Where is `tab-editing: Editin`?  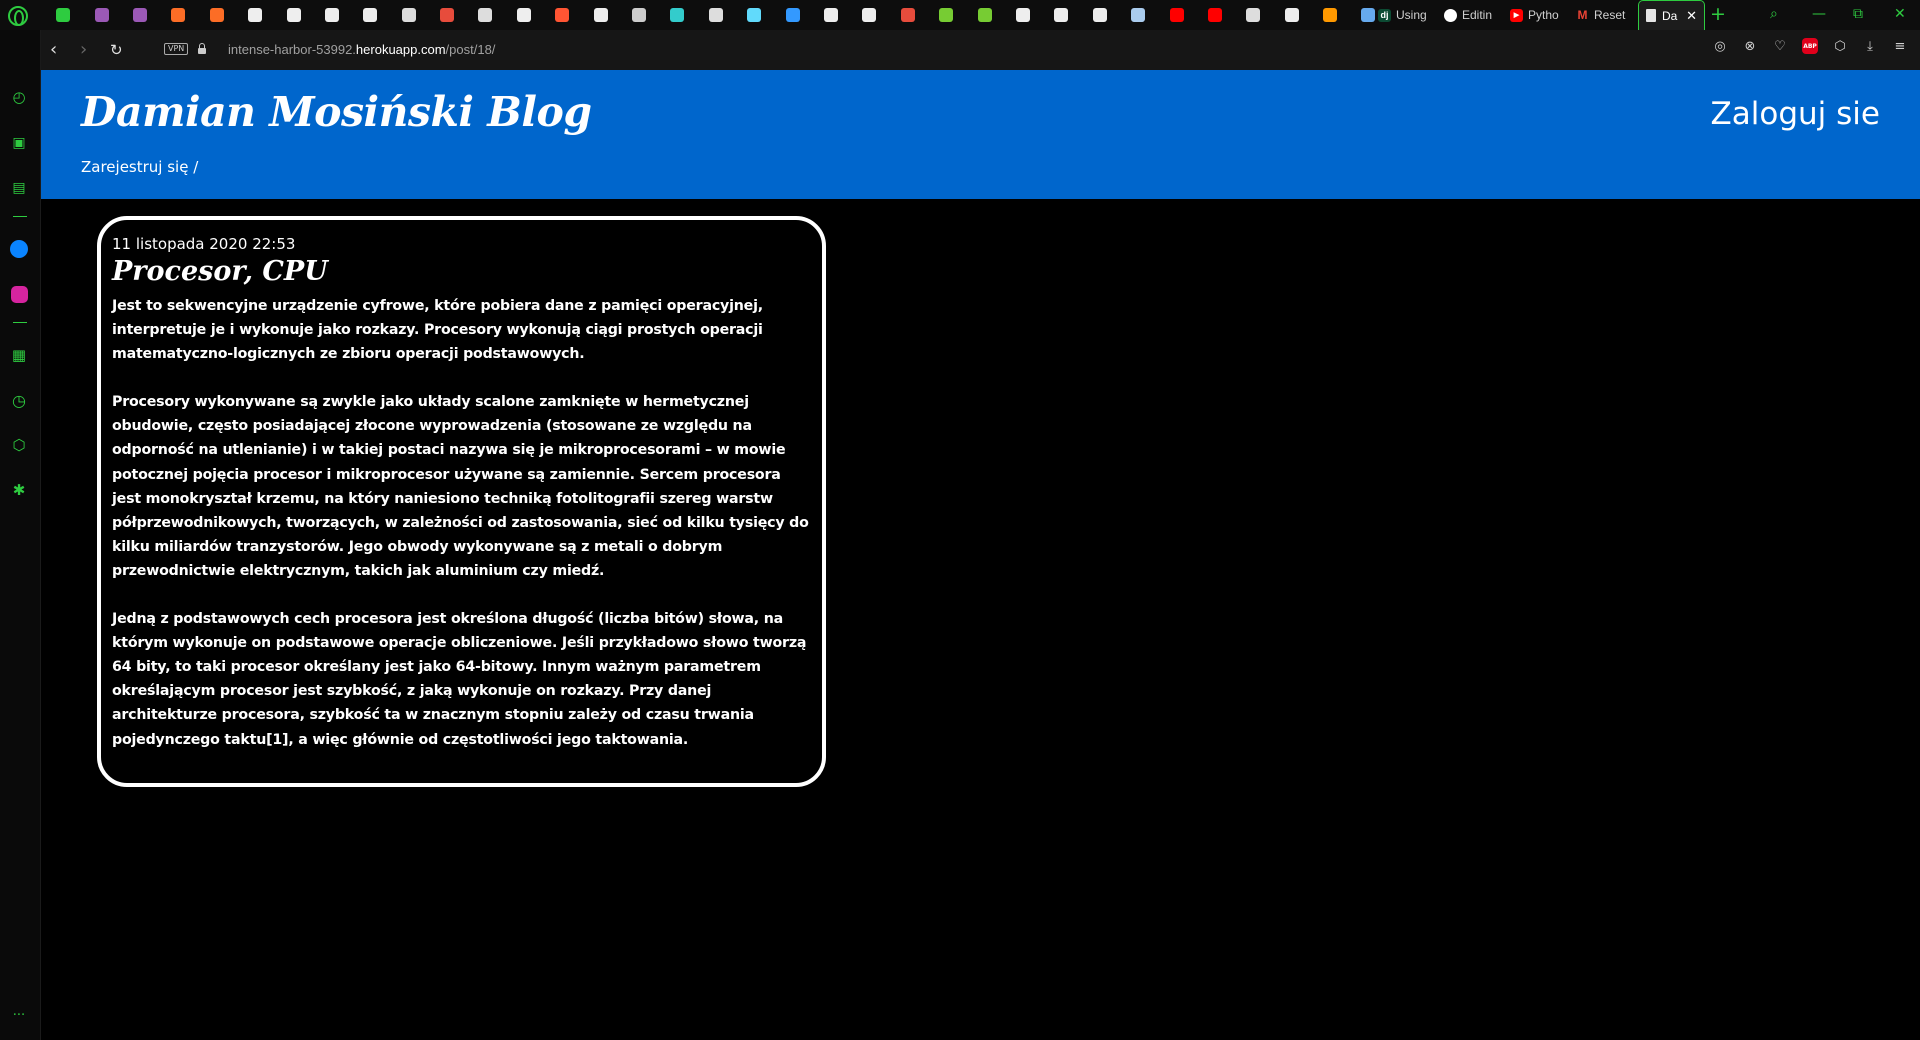 tab-editing: Editin is located at coordinates (1471, 15).